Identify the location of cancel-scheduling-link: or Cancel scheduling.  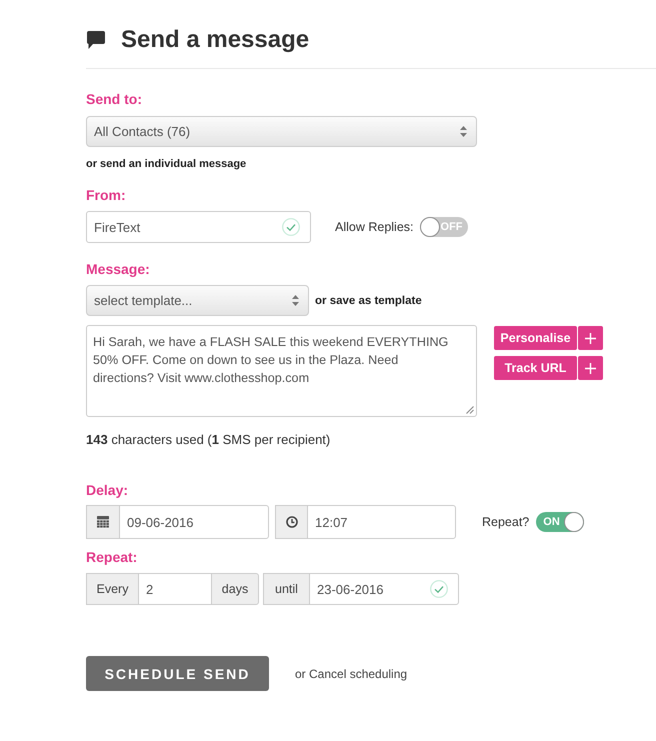
(351, 673).